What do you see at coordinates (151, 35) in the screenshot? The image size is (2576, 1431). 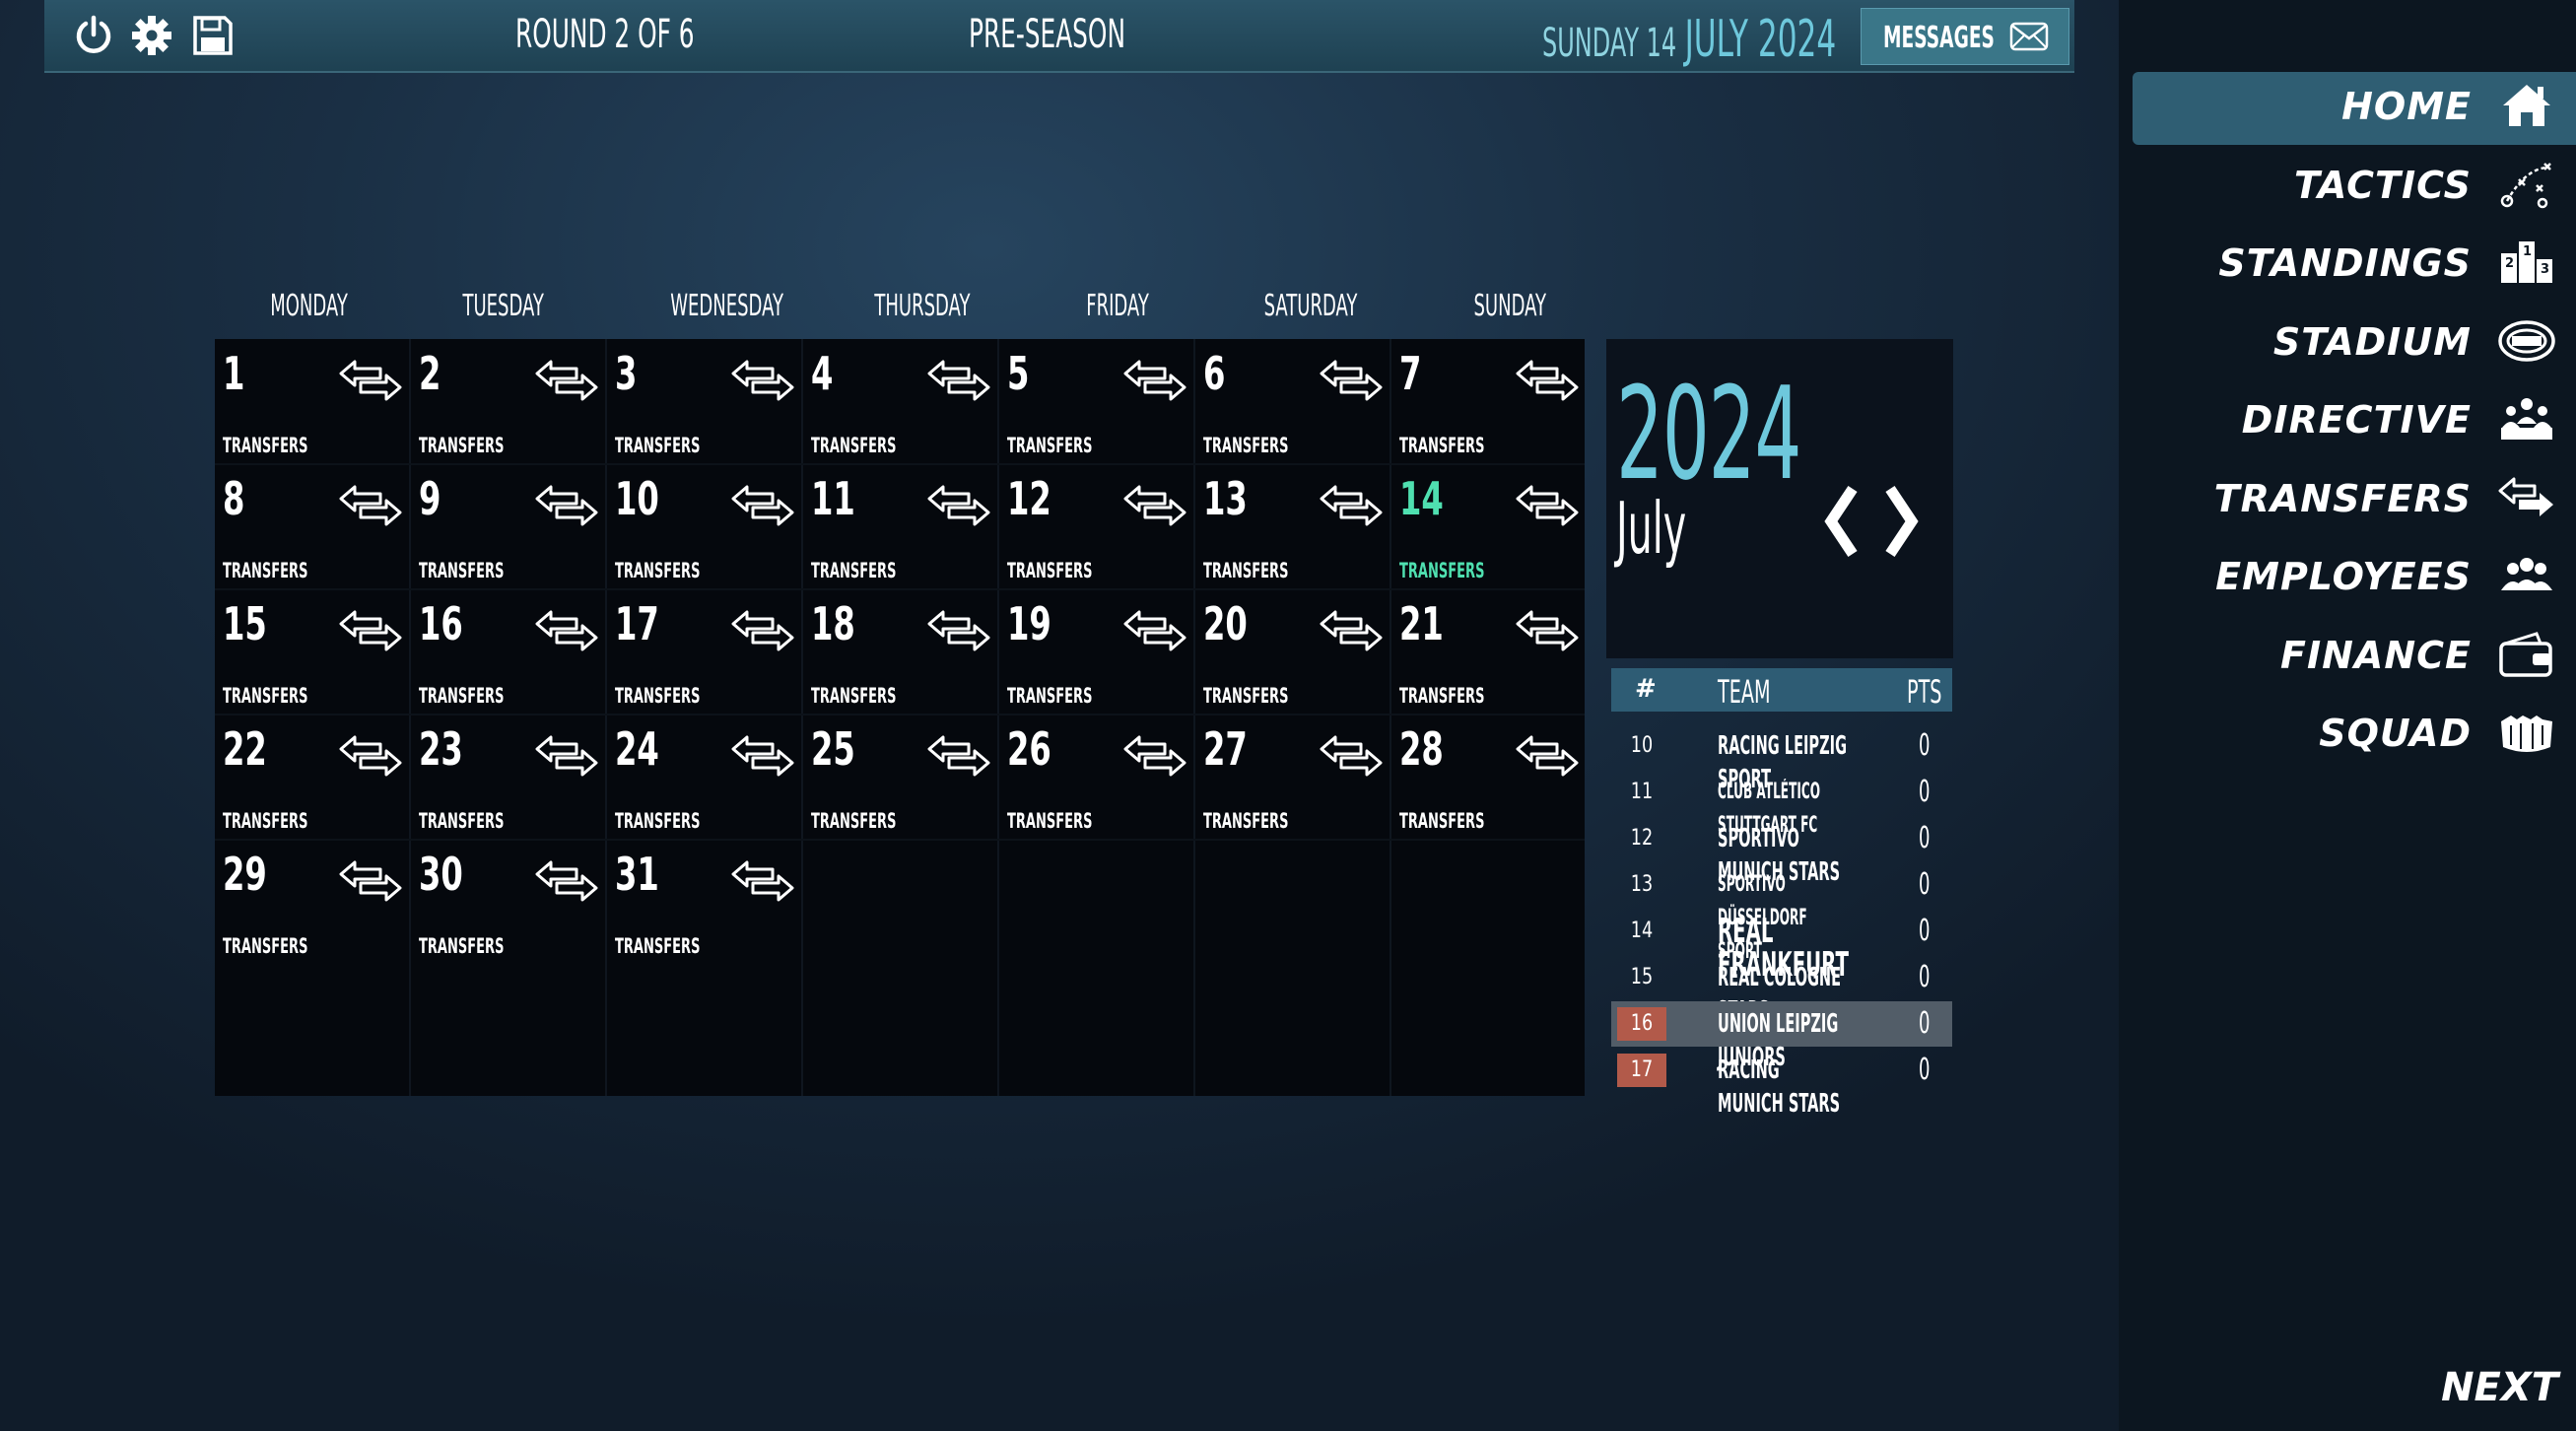 I see `gear-icon` at bounding box center [151, 35].